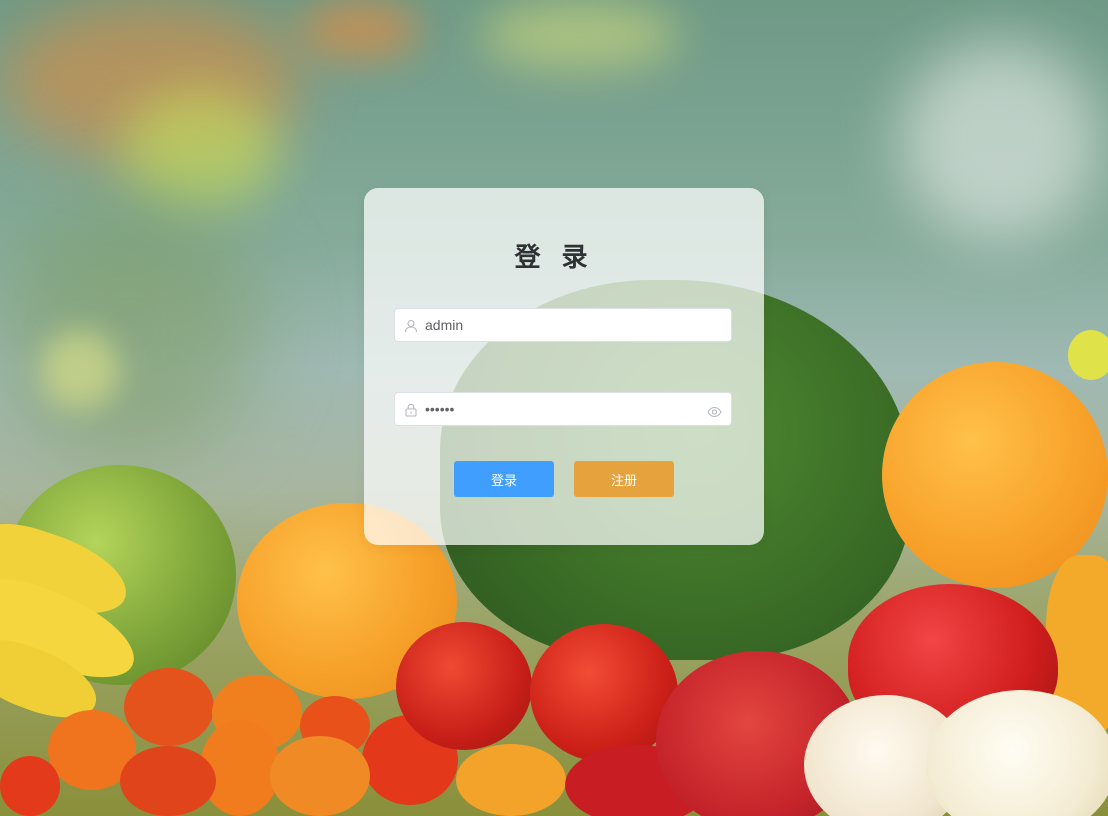 The height and width of the screenshot is (816, 1108). Describe the element at coordinates (624, 479) in the screenshot. I see `register-button: 注册` at that location.